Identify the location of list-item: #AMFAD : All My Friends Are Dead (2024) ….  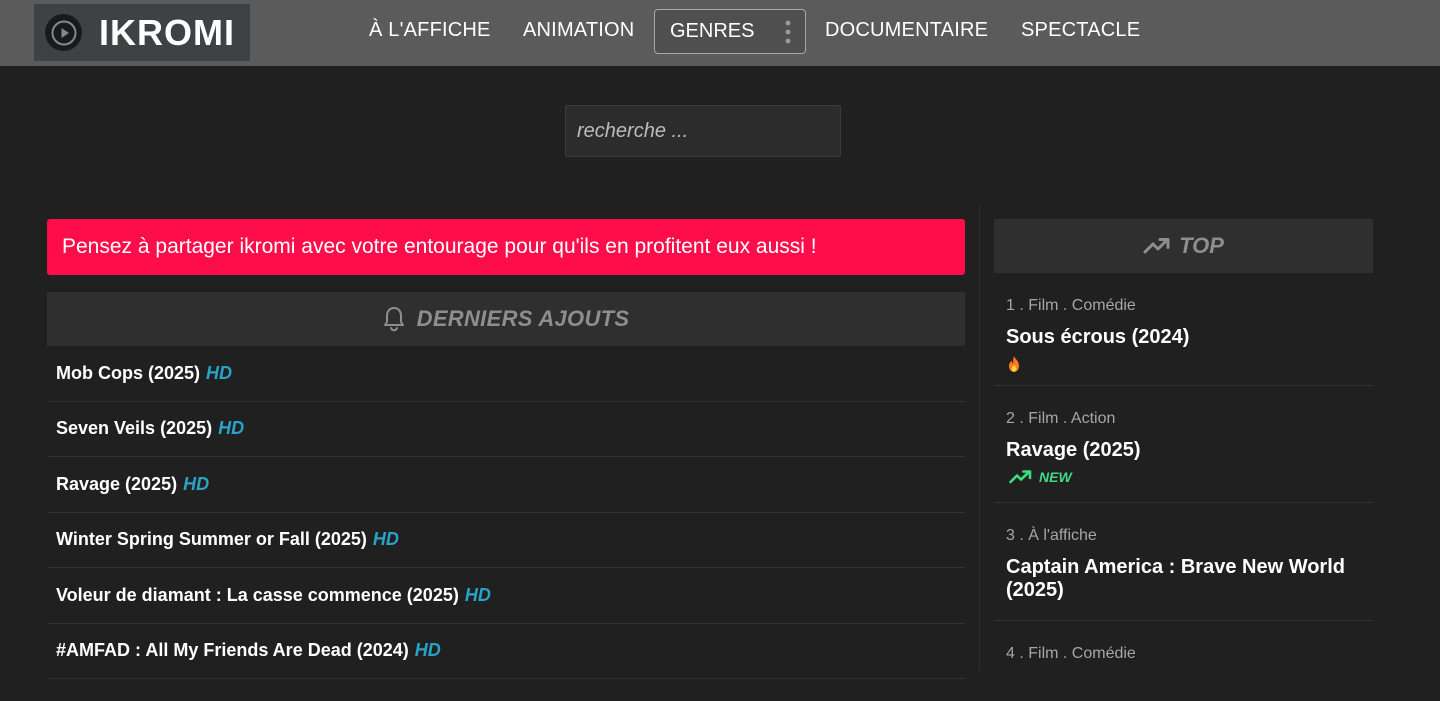
(506, 651).